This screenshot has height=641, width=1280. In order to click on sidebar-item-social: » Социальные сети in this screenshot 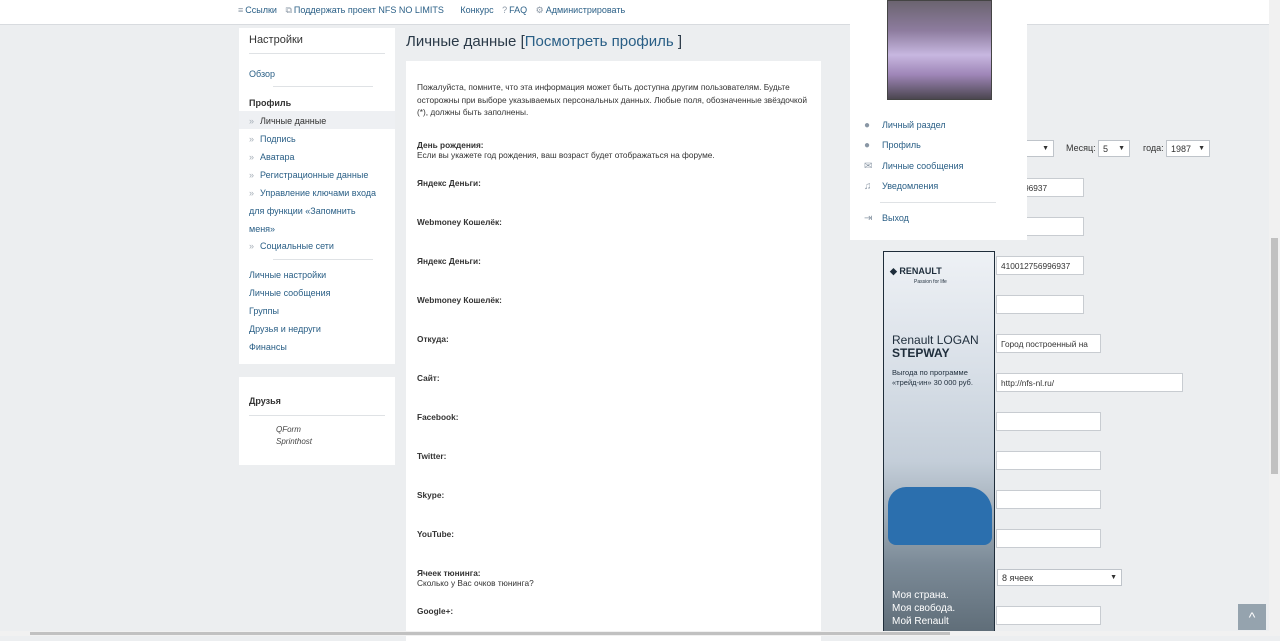, I will do `click(291, 246)`.